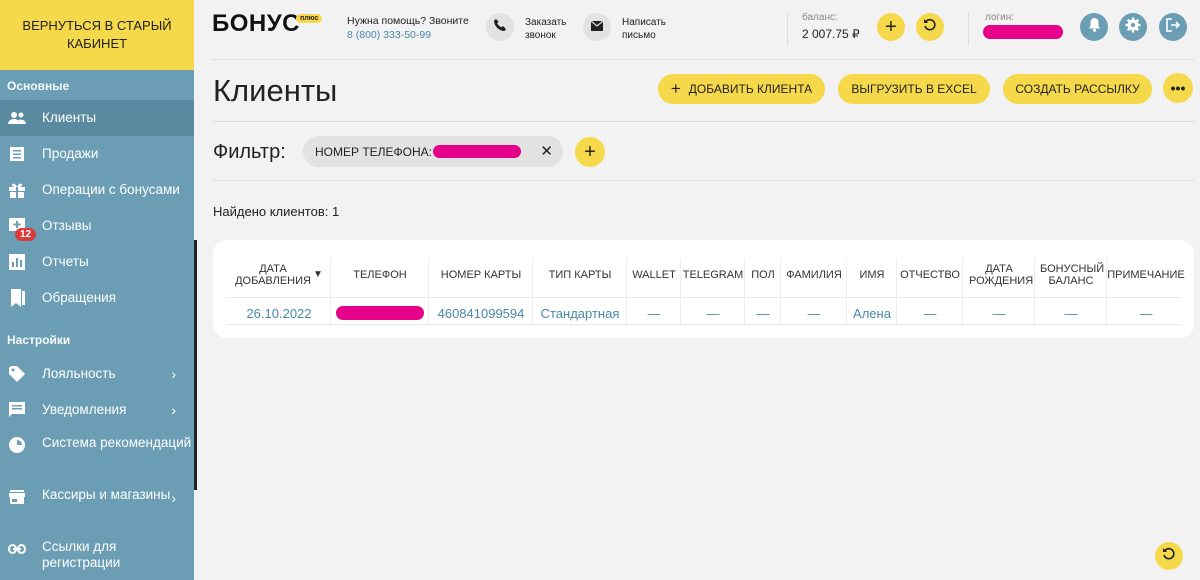 Image resolution: width=1200 pixels, height=580 pixels. What do you see at coordinates (39, 340) in the screenshot?
I see `section-title-settings: Настройки` at bounding box center [39, 340].